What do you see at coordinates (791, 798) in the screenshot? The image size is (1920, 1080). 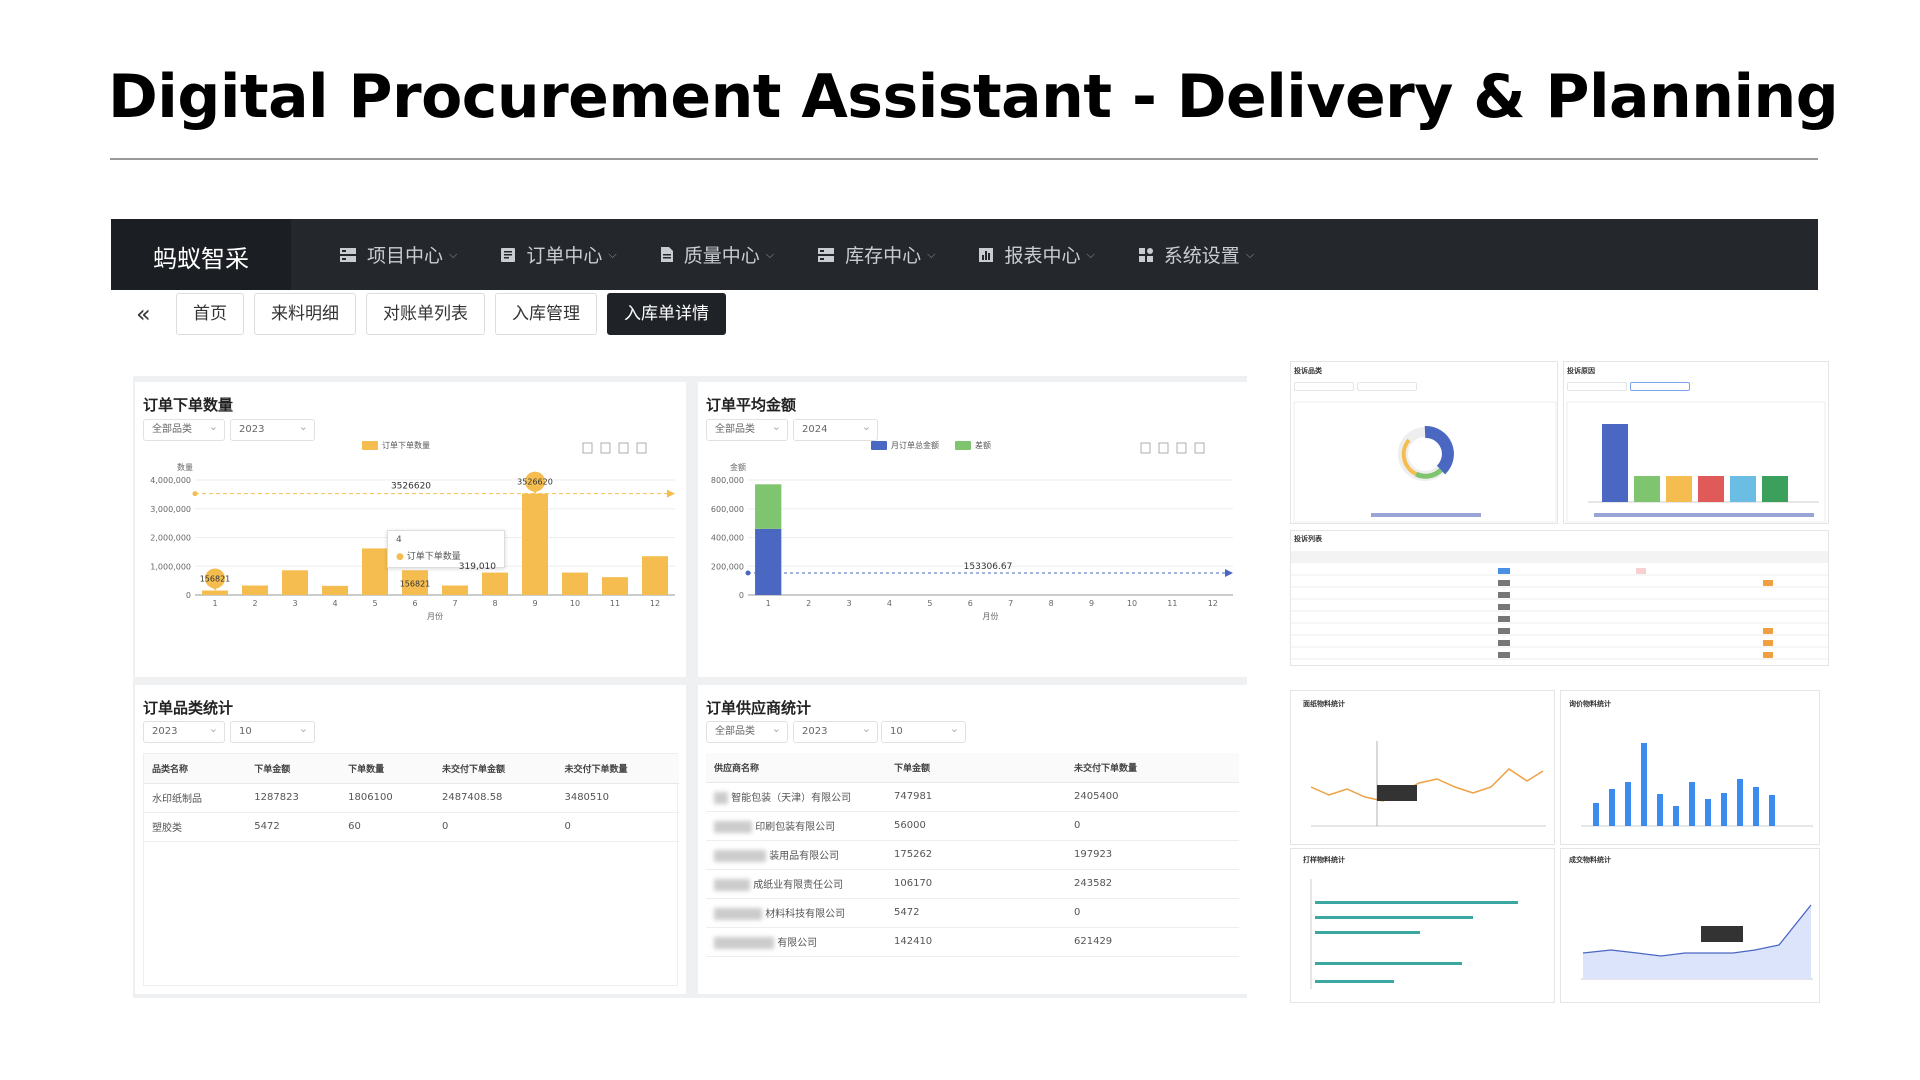 I see `cell-text: 智能包装（天津）有限公司` at bounding box center [791, 798].